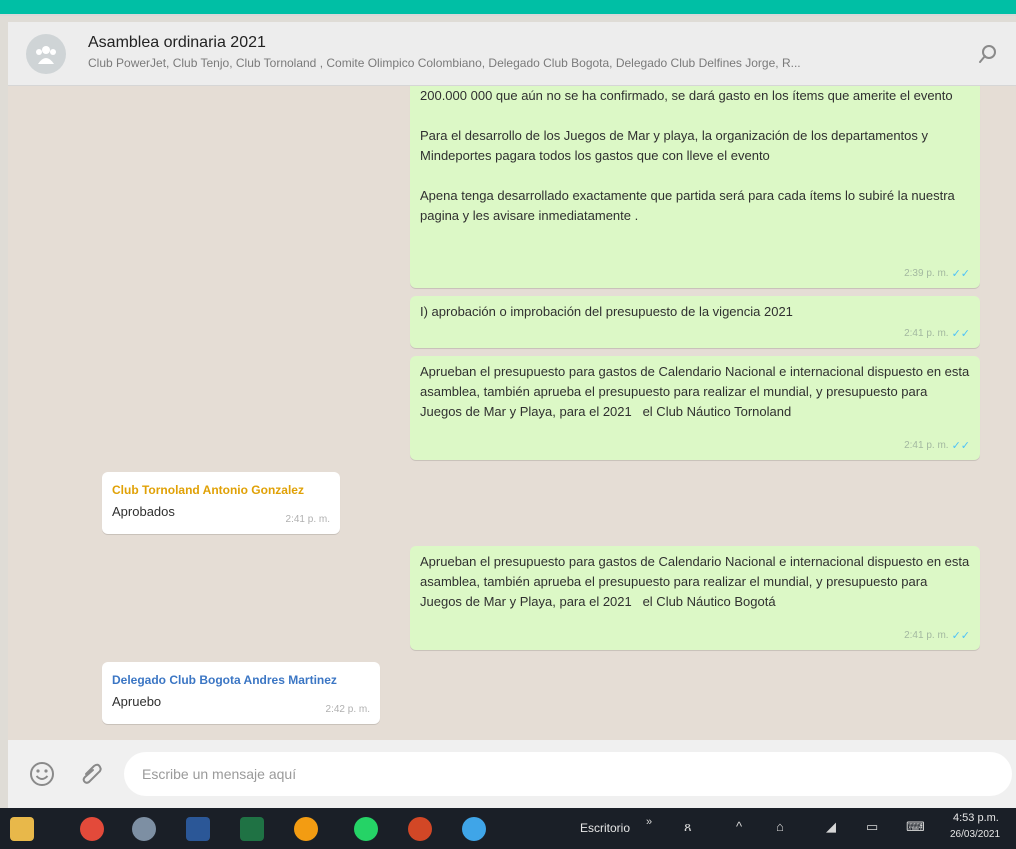 This screenshot has height=849, width=1016. I want to click on message-input, so click(568, 774).